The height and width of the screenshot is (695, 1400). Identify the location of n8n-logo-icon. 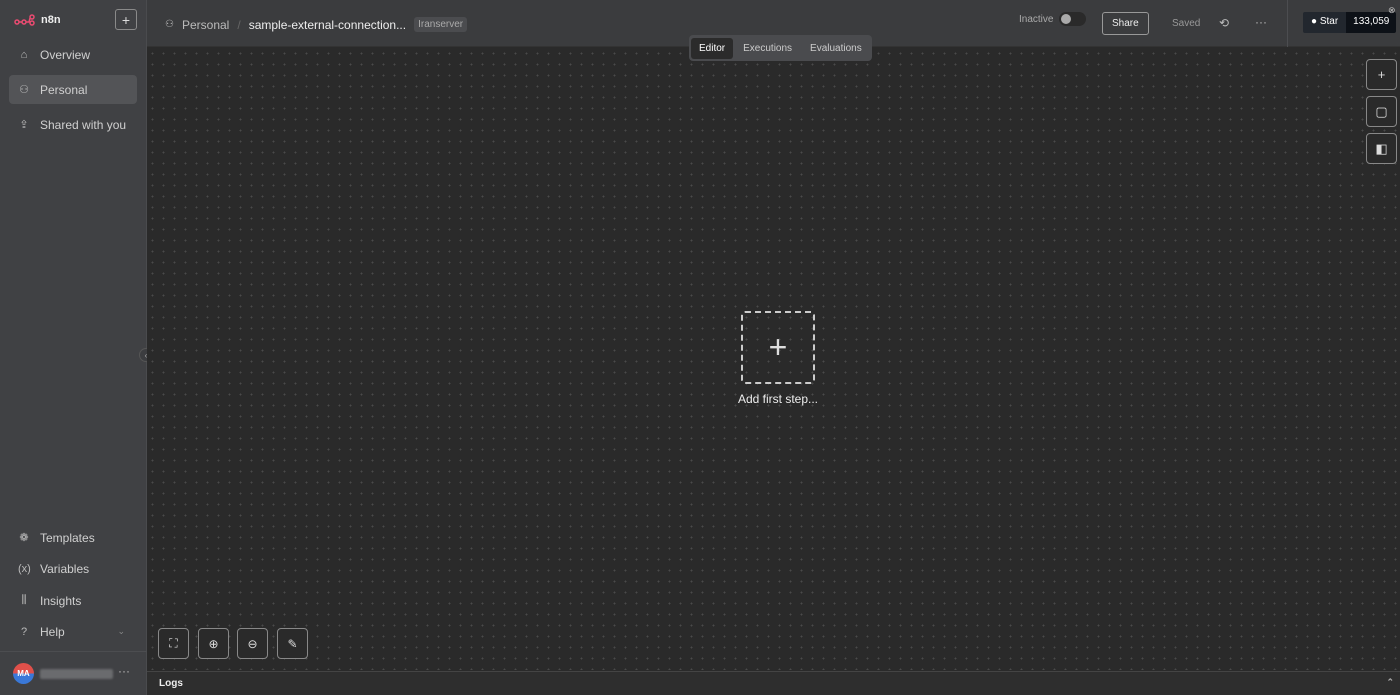
(24, 20).